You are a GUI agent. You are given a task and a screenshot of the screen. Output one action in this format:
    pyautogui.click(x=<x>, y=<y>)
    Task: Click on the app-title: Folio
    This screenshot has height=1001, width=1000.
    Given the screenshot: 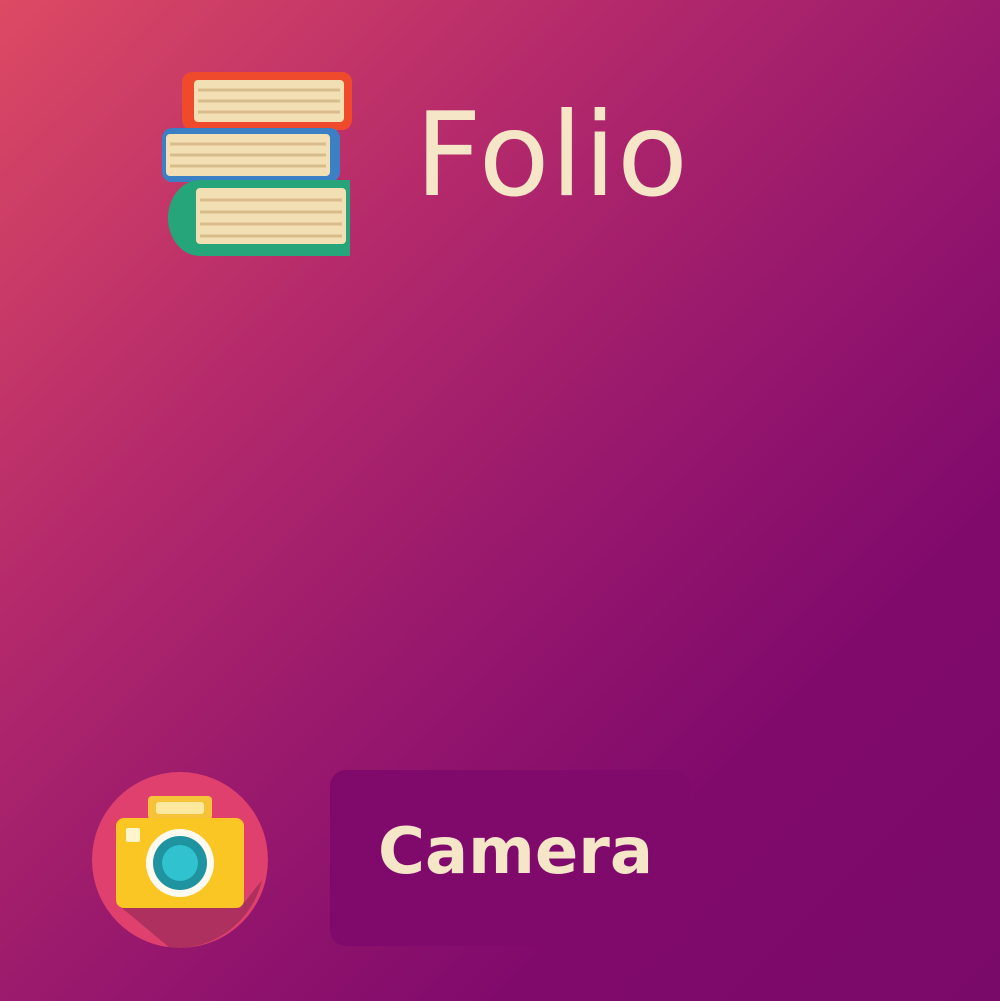 What is the action you would take?
    pyautogui.click(x=552, y=155)
    